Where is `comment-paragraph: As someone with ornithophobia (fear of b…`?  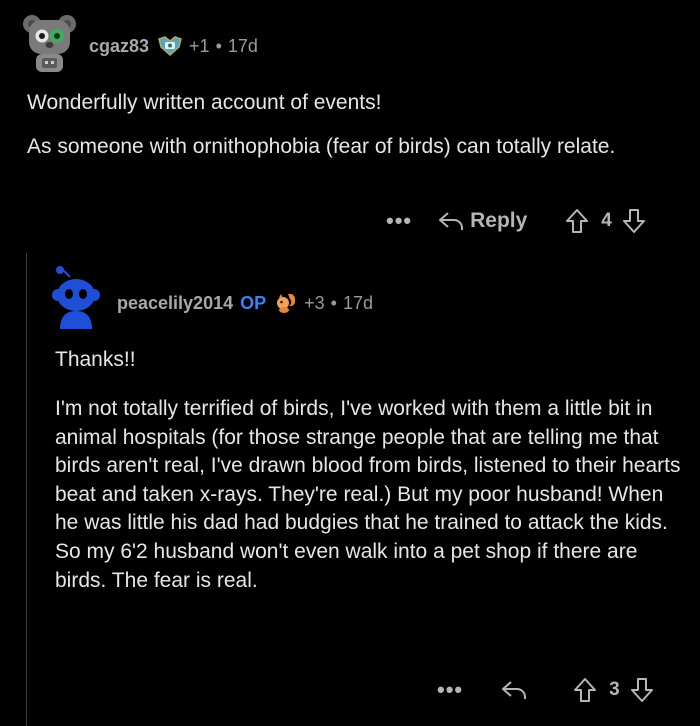 comment-paragraph: As someone with ornithophobia (fear of b… is located at coordinates (321, 146).